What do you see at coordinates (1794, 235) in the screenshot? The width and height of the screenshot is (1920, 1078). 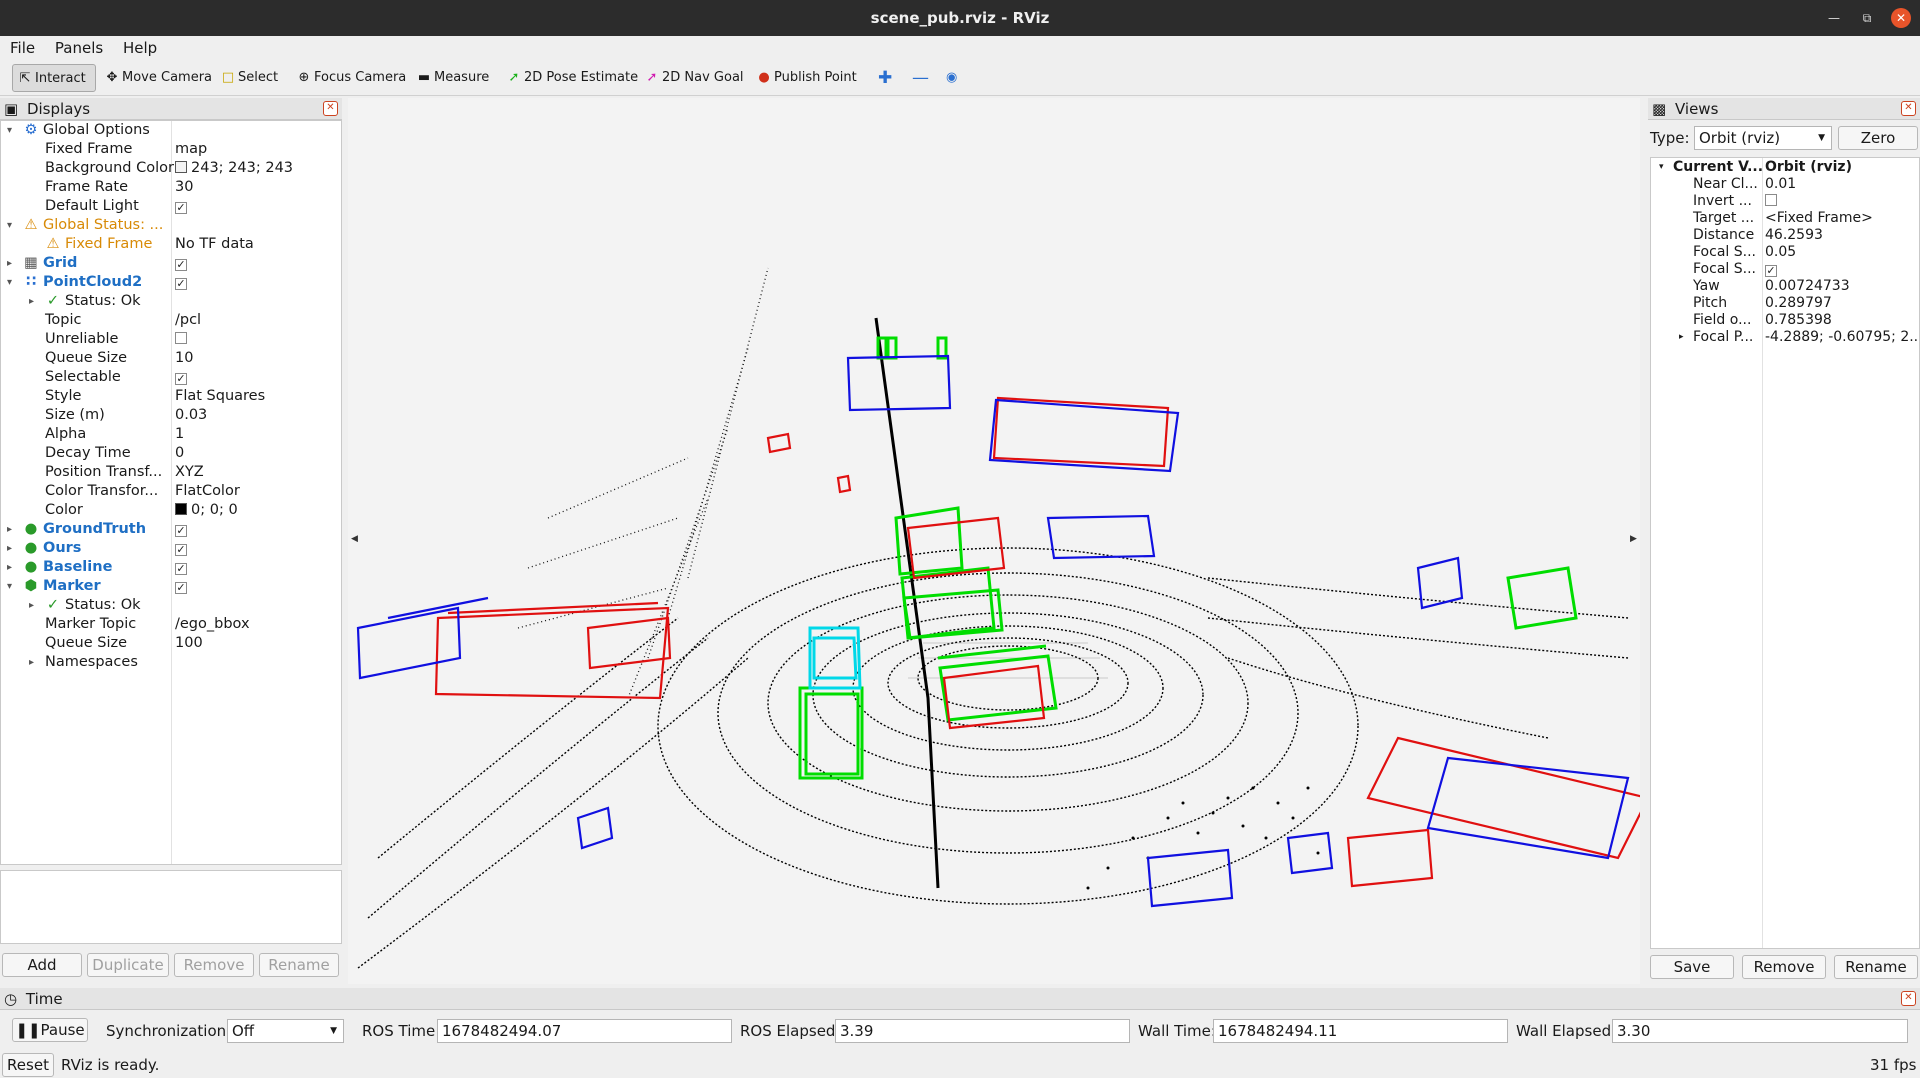 I see `value: 46.2593` at bounding box center [1794, 235].